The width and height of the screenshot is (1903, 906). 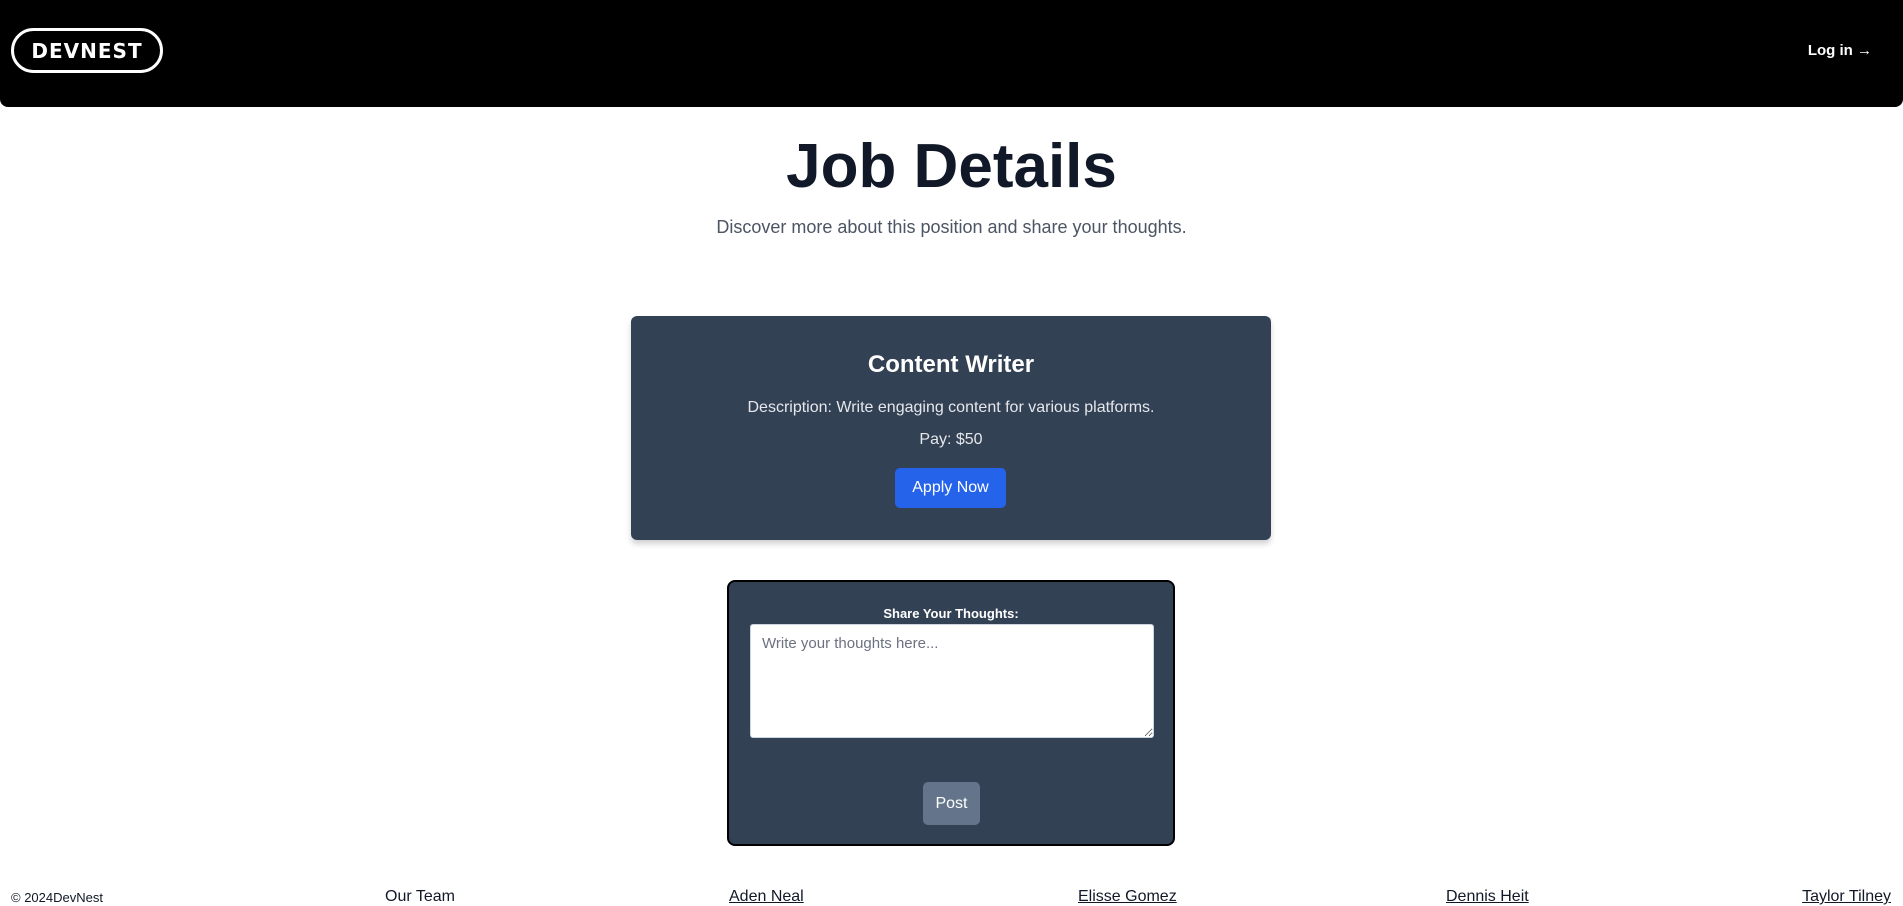 What do you see at coordinates (1487, 897) in the screenshot?
I see `team-member-link-dennis-heit: Dennis Heit` at bounding box center [1487, 897].